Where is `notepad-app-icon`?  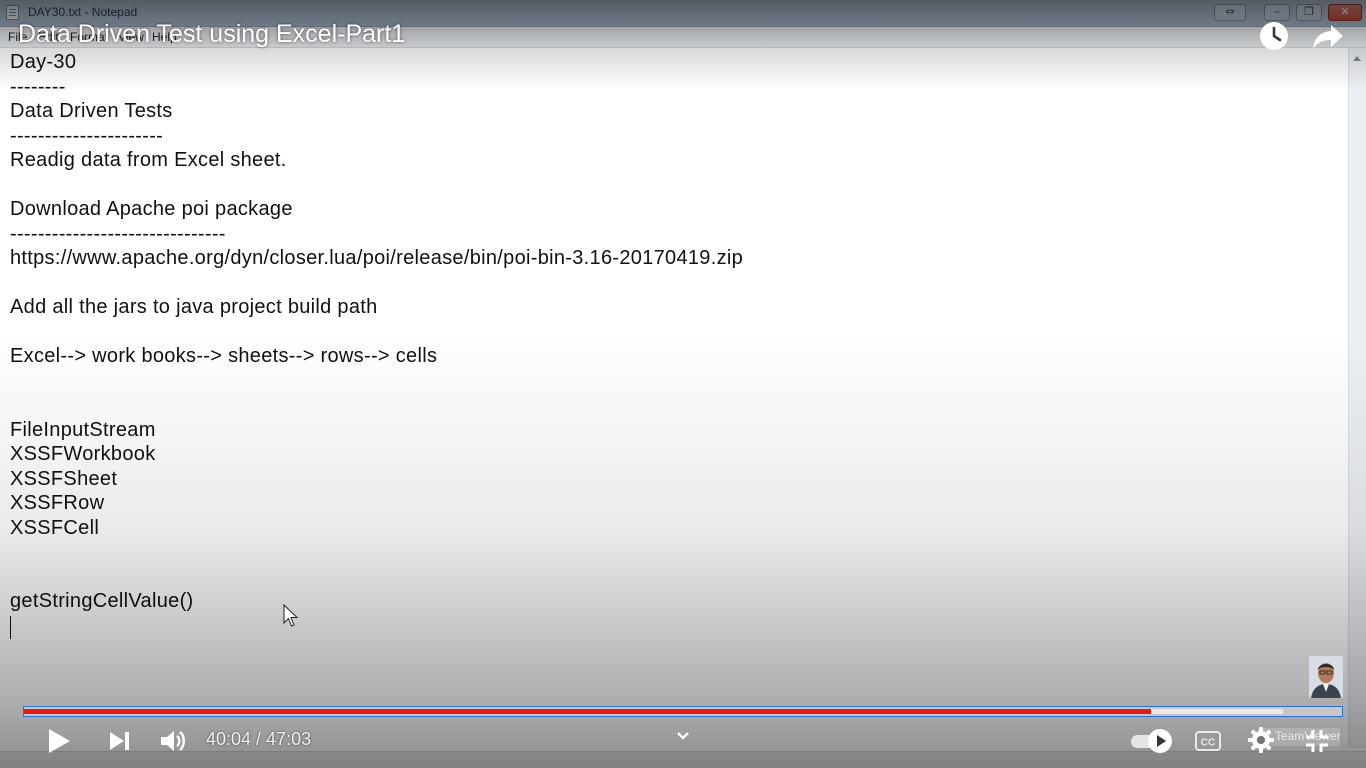
notepad-app-icon is located at coordinates (12, 12).